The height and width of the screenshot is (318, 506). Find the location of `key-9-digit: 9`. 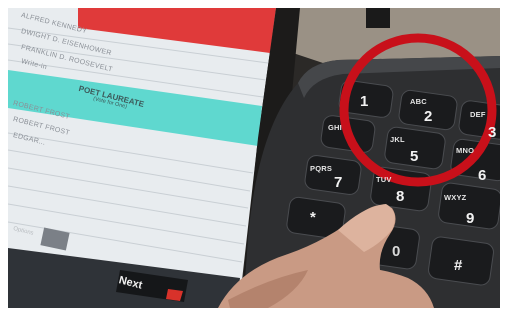

key-9-digit: 9 is located at coordinates (470, 218).